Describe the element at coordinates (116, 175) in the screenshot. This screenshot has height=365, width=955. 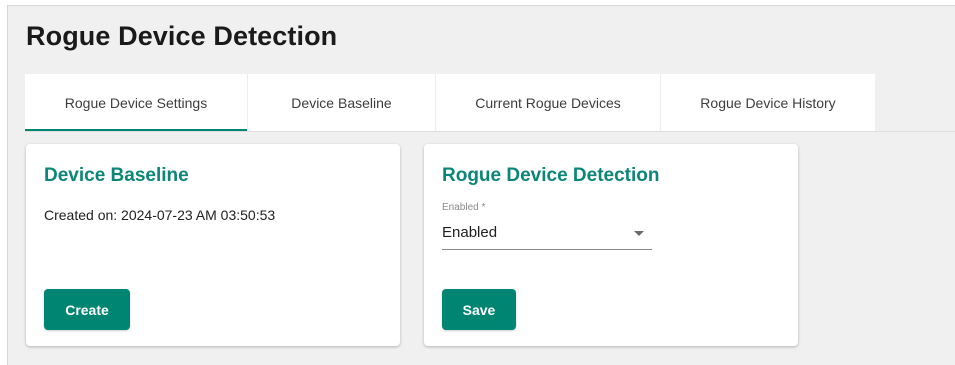
I see `card-title: Device Baseline` at that location.